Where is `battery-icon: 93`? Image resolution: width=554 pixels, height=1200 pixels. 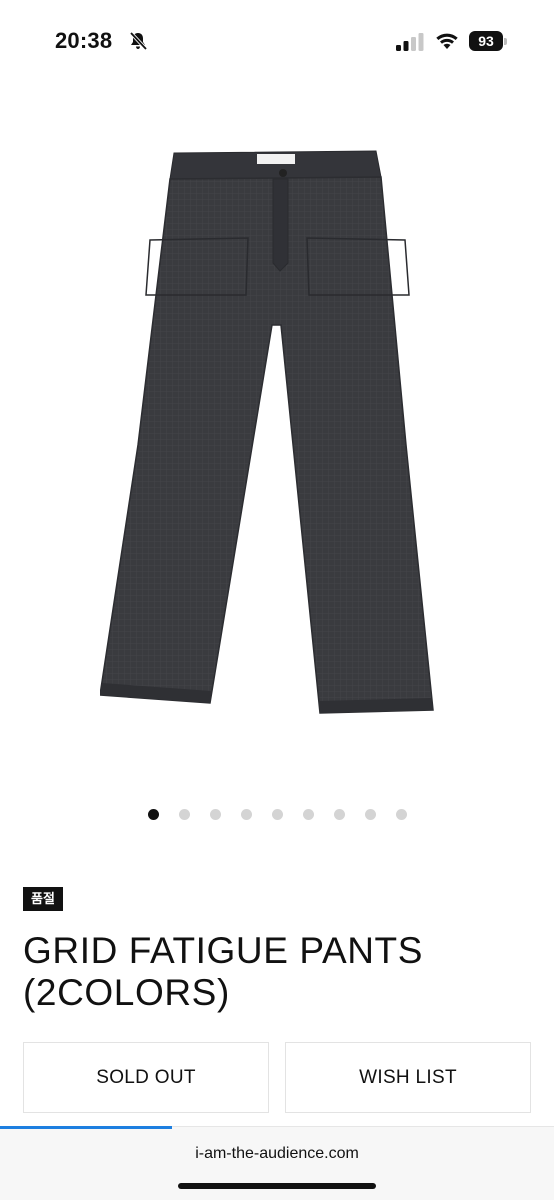 battery-icon: 93 is located at coordinates (488, 41).